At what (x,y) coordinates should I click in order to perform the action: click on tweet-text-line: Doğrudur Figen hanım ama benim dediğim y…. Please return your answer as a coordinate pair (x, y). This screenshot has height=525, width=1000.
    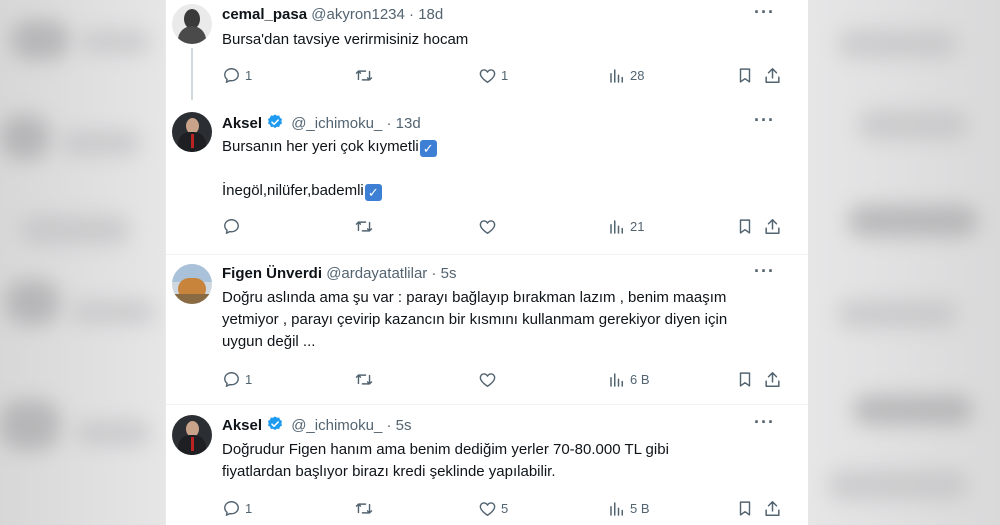
    Looking at the image, I should click on (445, 449).